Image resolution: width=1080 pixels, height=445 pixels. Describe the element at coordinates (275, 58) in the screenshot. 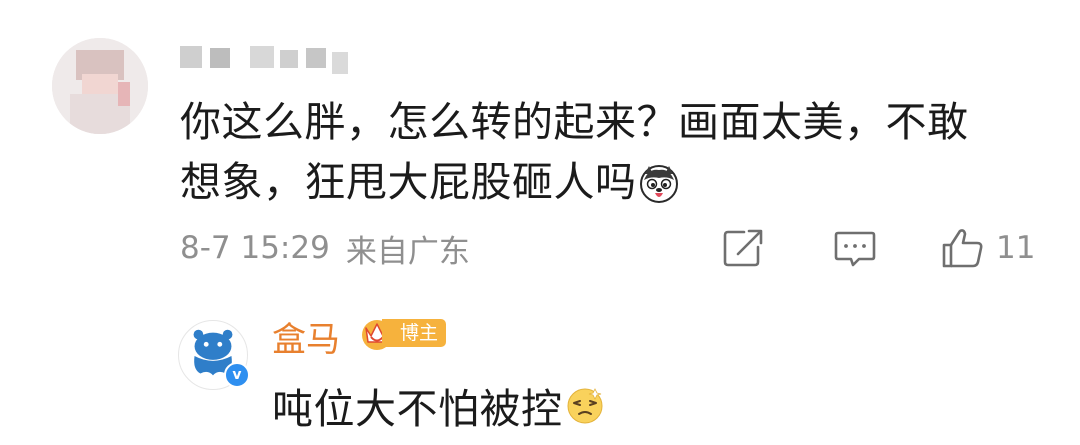

I see `commenter-username-blurred` at that location.